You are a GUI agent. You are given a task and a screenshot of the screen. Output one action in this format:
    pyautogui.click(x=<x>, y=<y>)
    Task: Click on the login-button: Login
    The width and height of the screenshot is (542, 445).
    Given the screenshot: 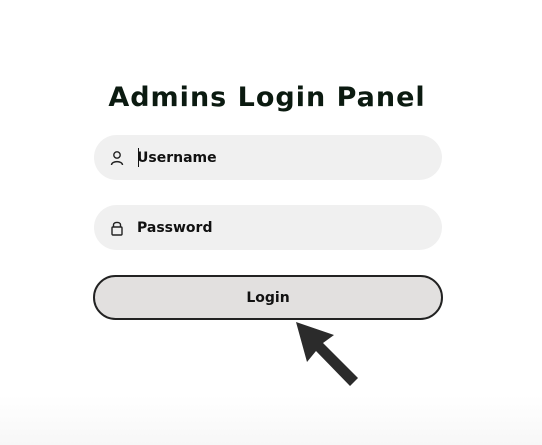 What is the action you would take?
    pyautogui.click(x=268, y=297)
    